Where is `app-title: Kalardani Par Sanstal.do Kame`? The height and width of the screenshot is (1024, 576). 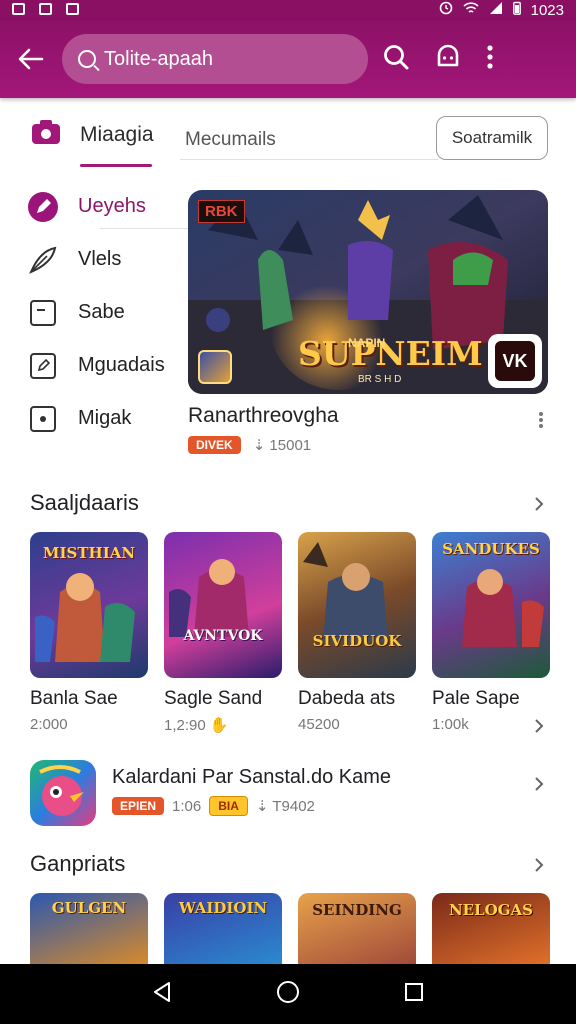
app-title: Kalardani Par Sanstal.do Kame is located at coordinates (252, 777).